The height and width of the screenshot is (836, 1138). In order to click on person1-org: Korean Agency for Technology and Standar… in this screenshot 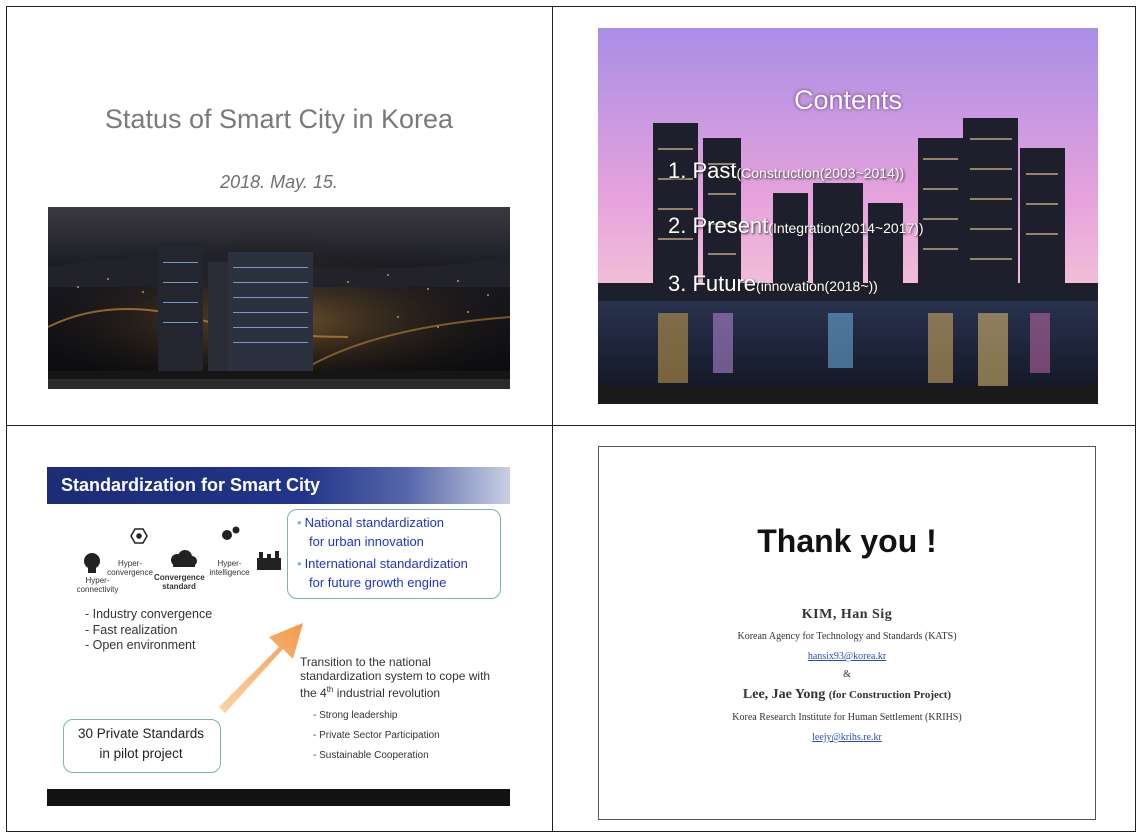, I will do `click(847, 636)`.